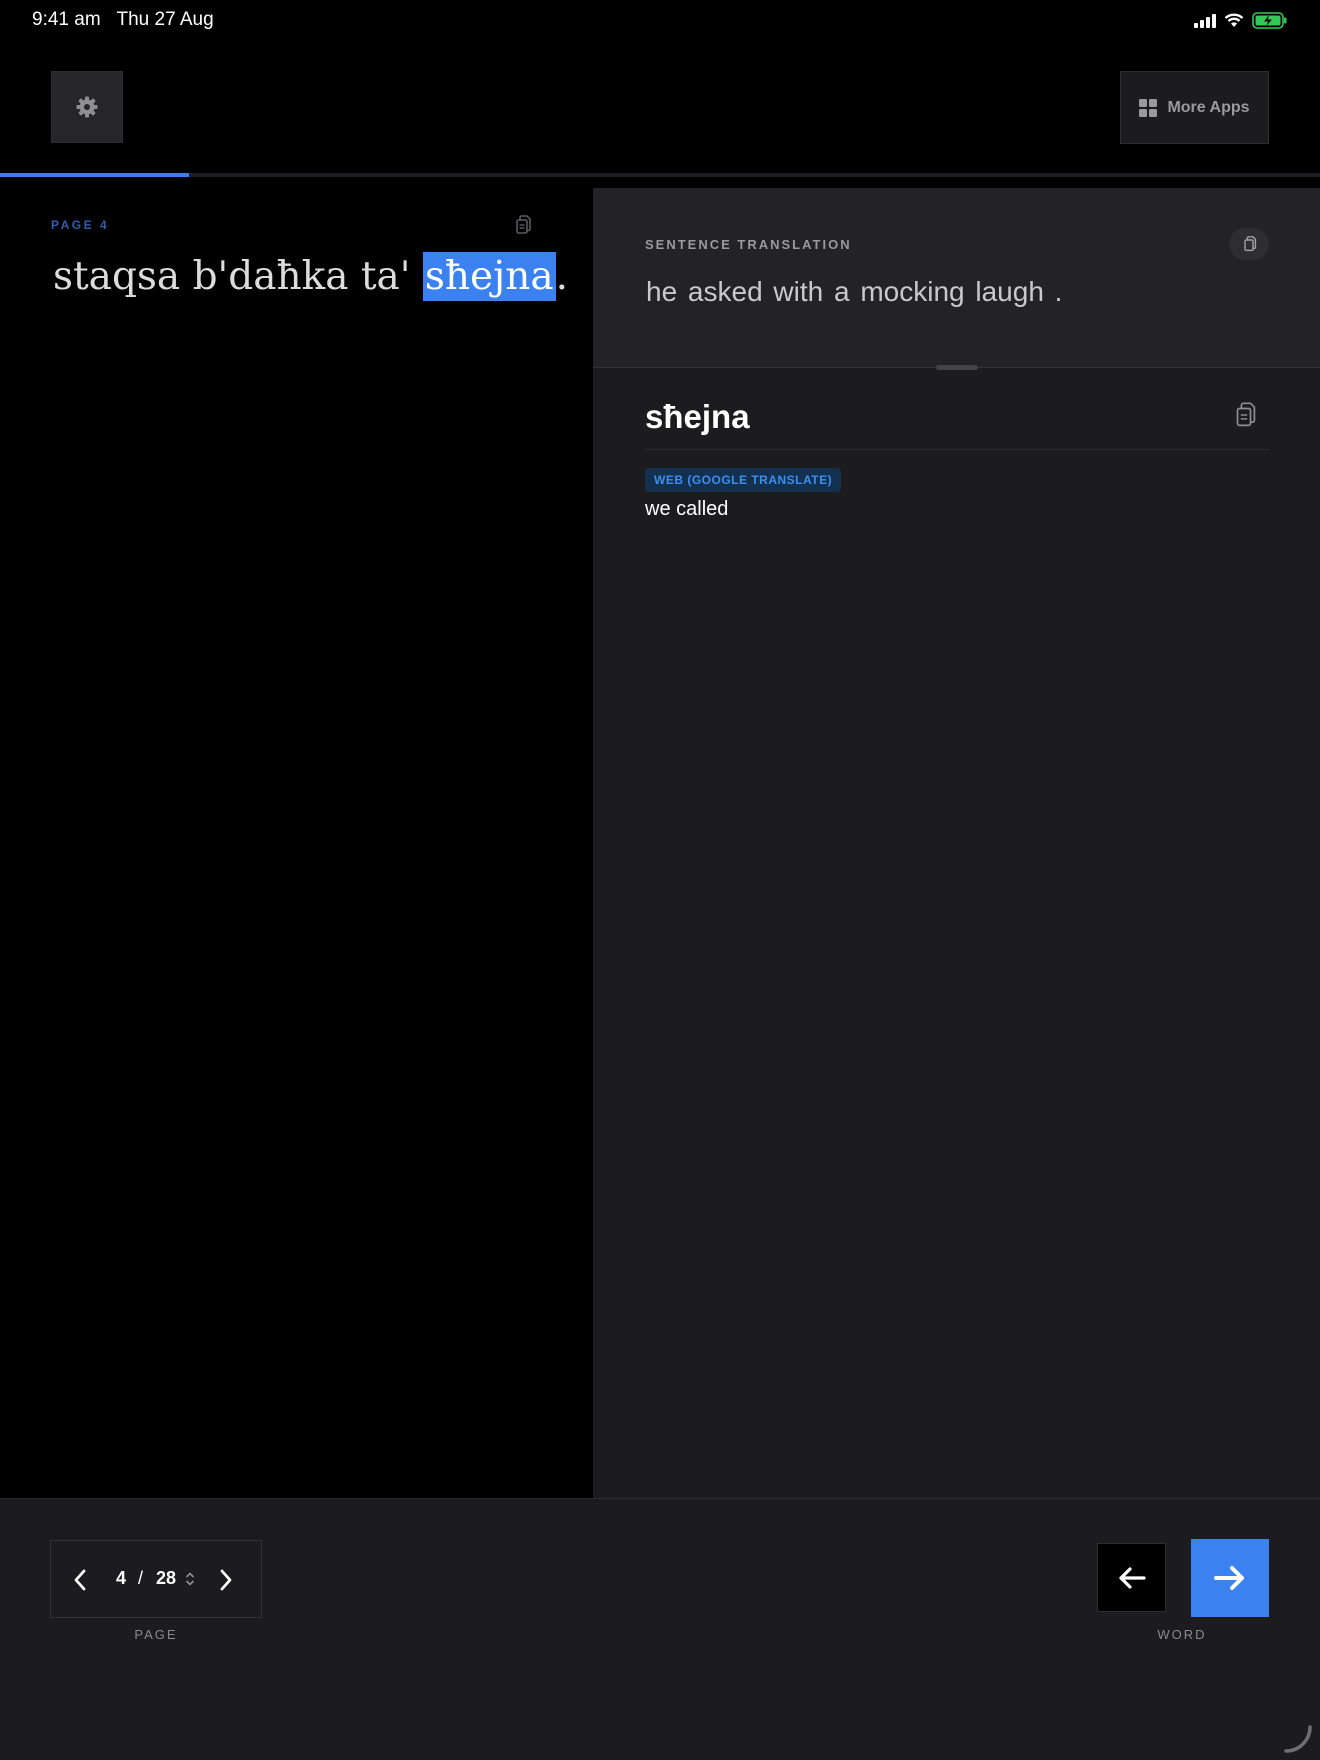 Image resolution: width=1320 pixels, height=1760 pixels. I want to click on bottom-bar: 4 / 28 PAGE WORD, so click(660, 1629).